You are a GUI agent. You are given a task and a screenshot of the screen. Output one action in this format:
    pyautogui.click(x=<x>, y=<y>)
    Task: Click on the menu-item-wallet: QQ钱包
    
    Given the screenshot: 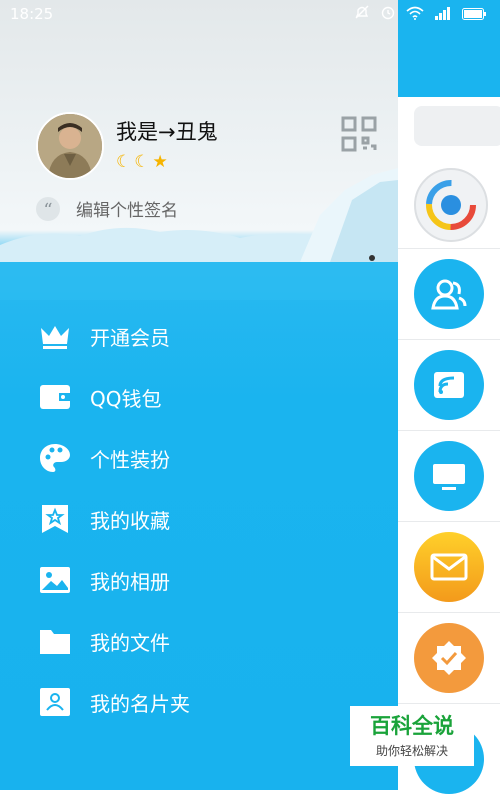 What is the action you would take?
    pyautogui.click(x=203, y=397)
    